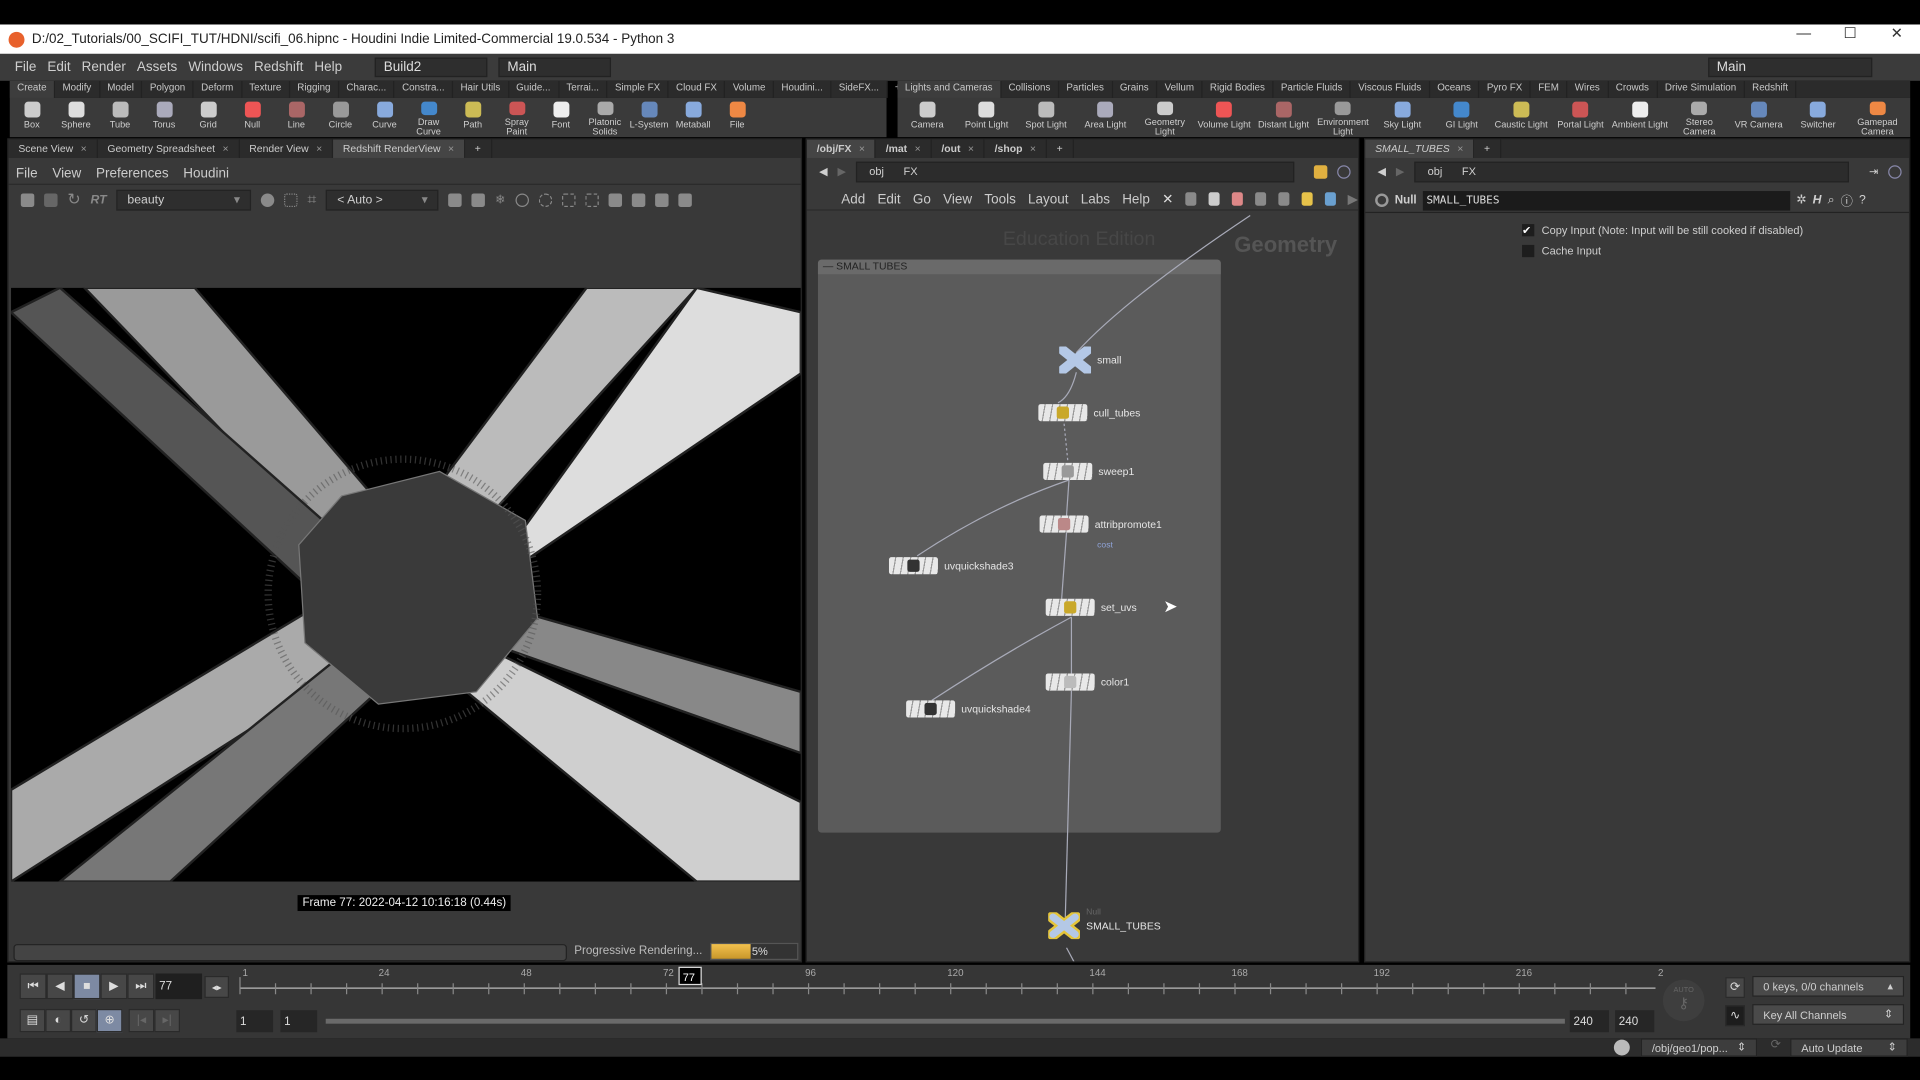 The image size is (1920, 1080). What do you see at coordinates (685, 199) in the screenshot?
I see `copy-icon` at bounding box center [685, 199].